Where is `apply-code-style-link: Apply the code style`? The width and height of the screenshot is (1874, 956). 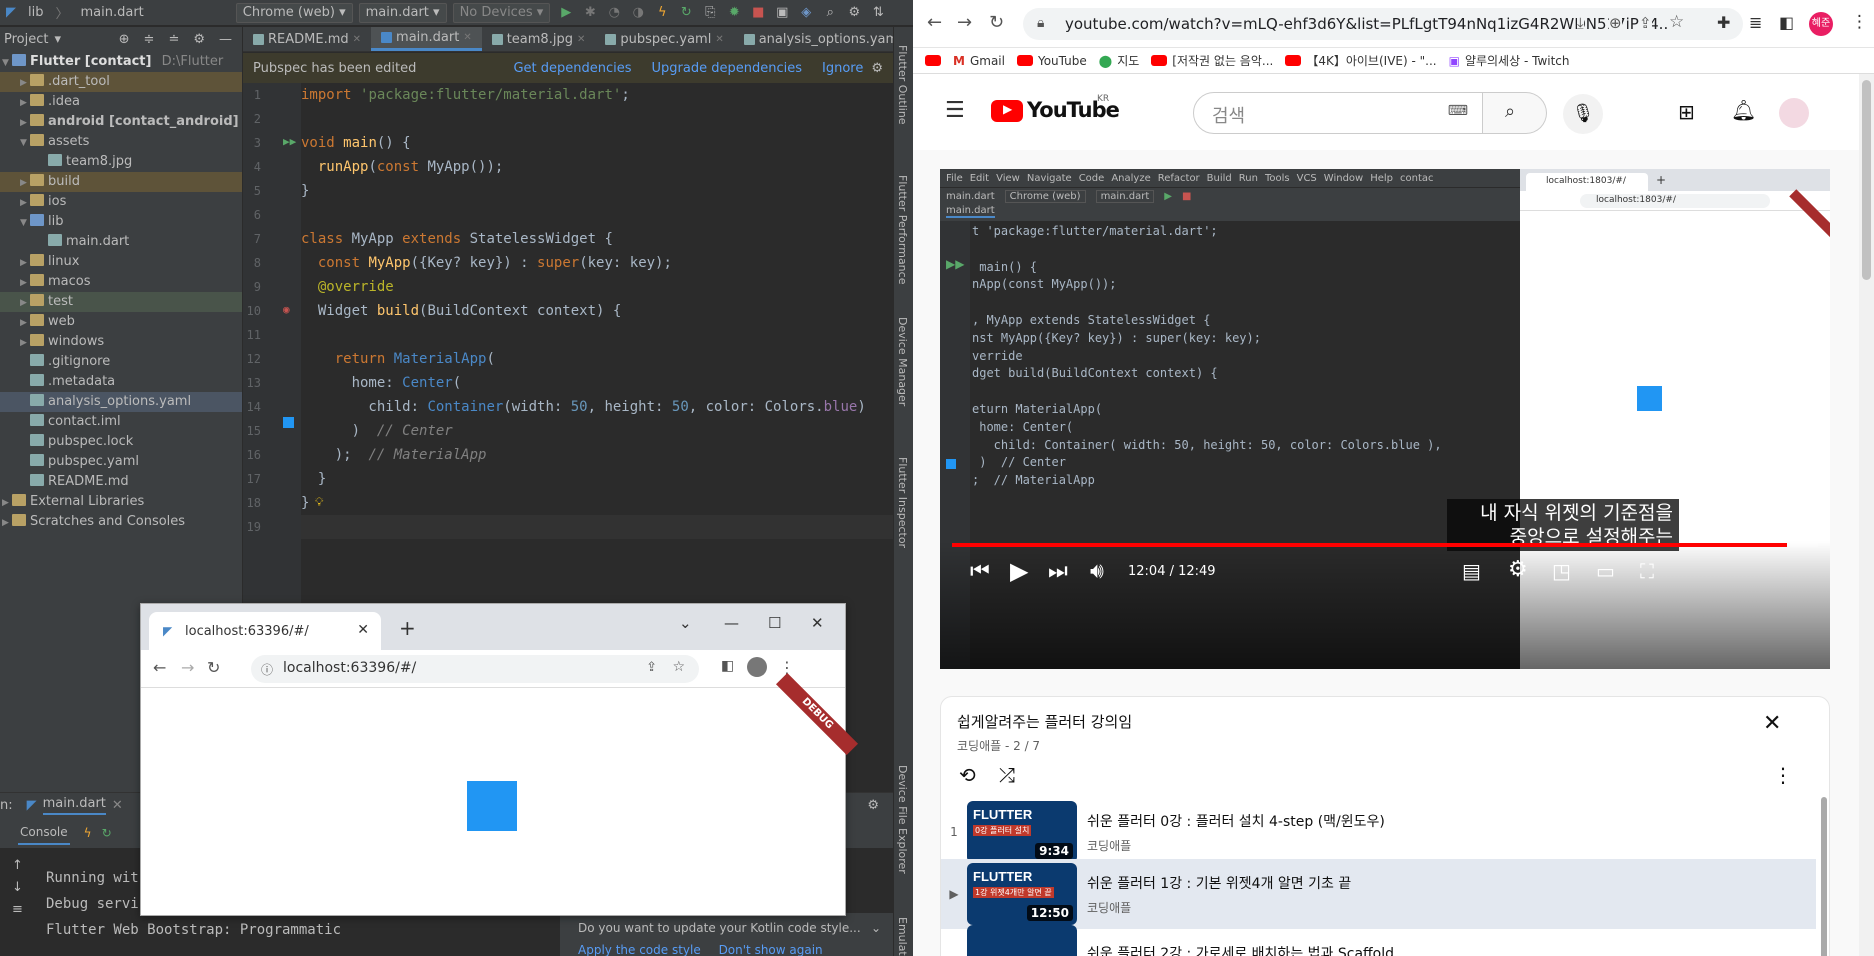 apply-code-style-link: Apply the code style is located at coordinates (639, 949).